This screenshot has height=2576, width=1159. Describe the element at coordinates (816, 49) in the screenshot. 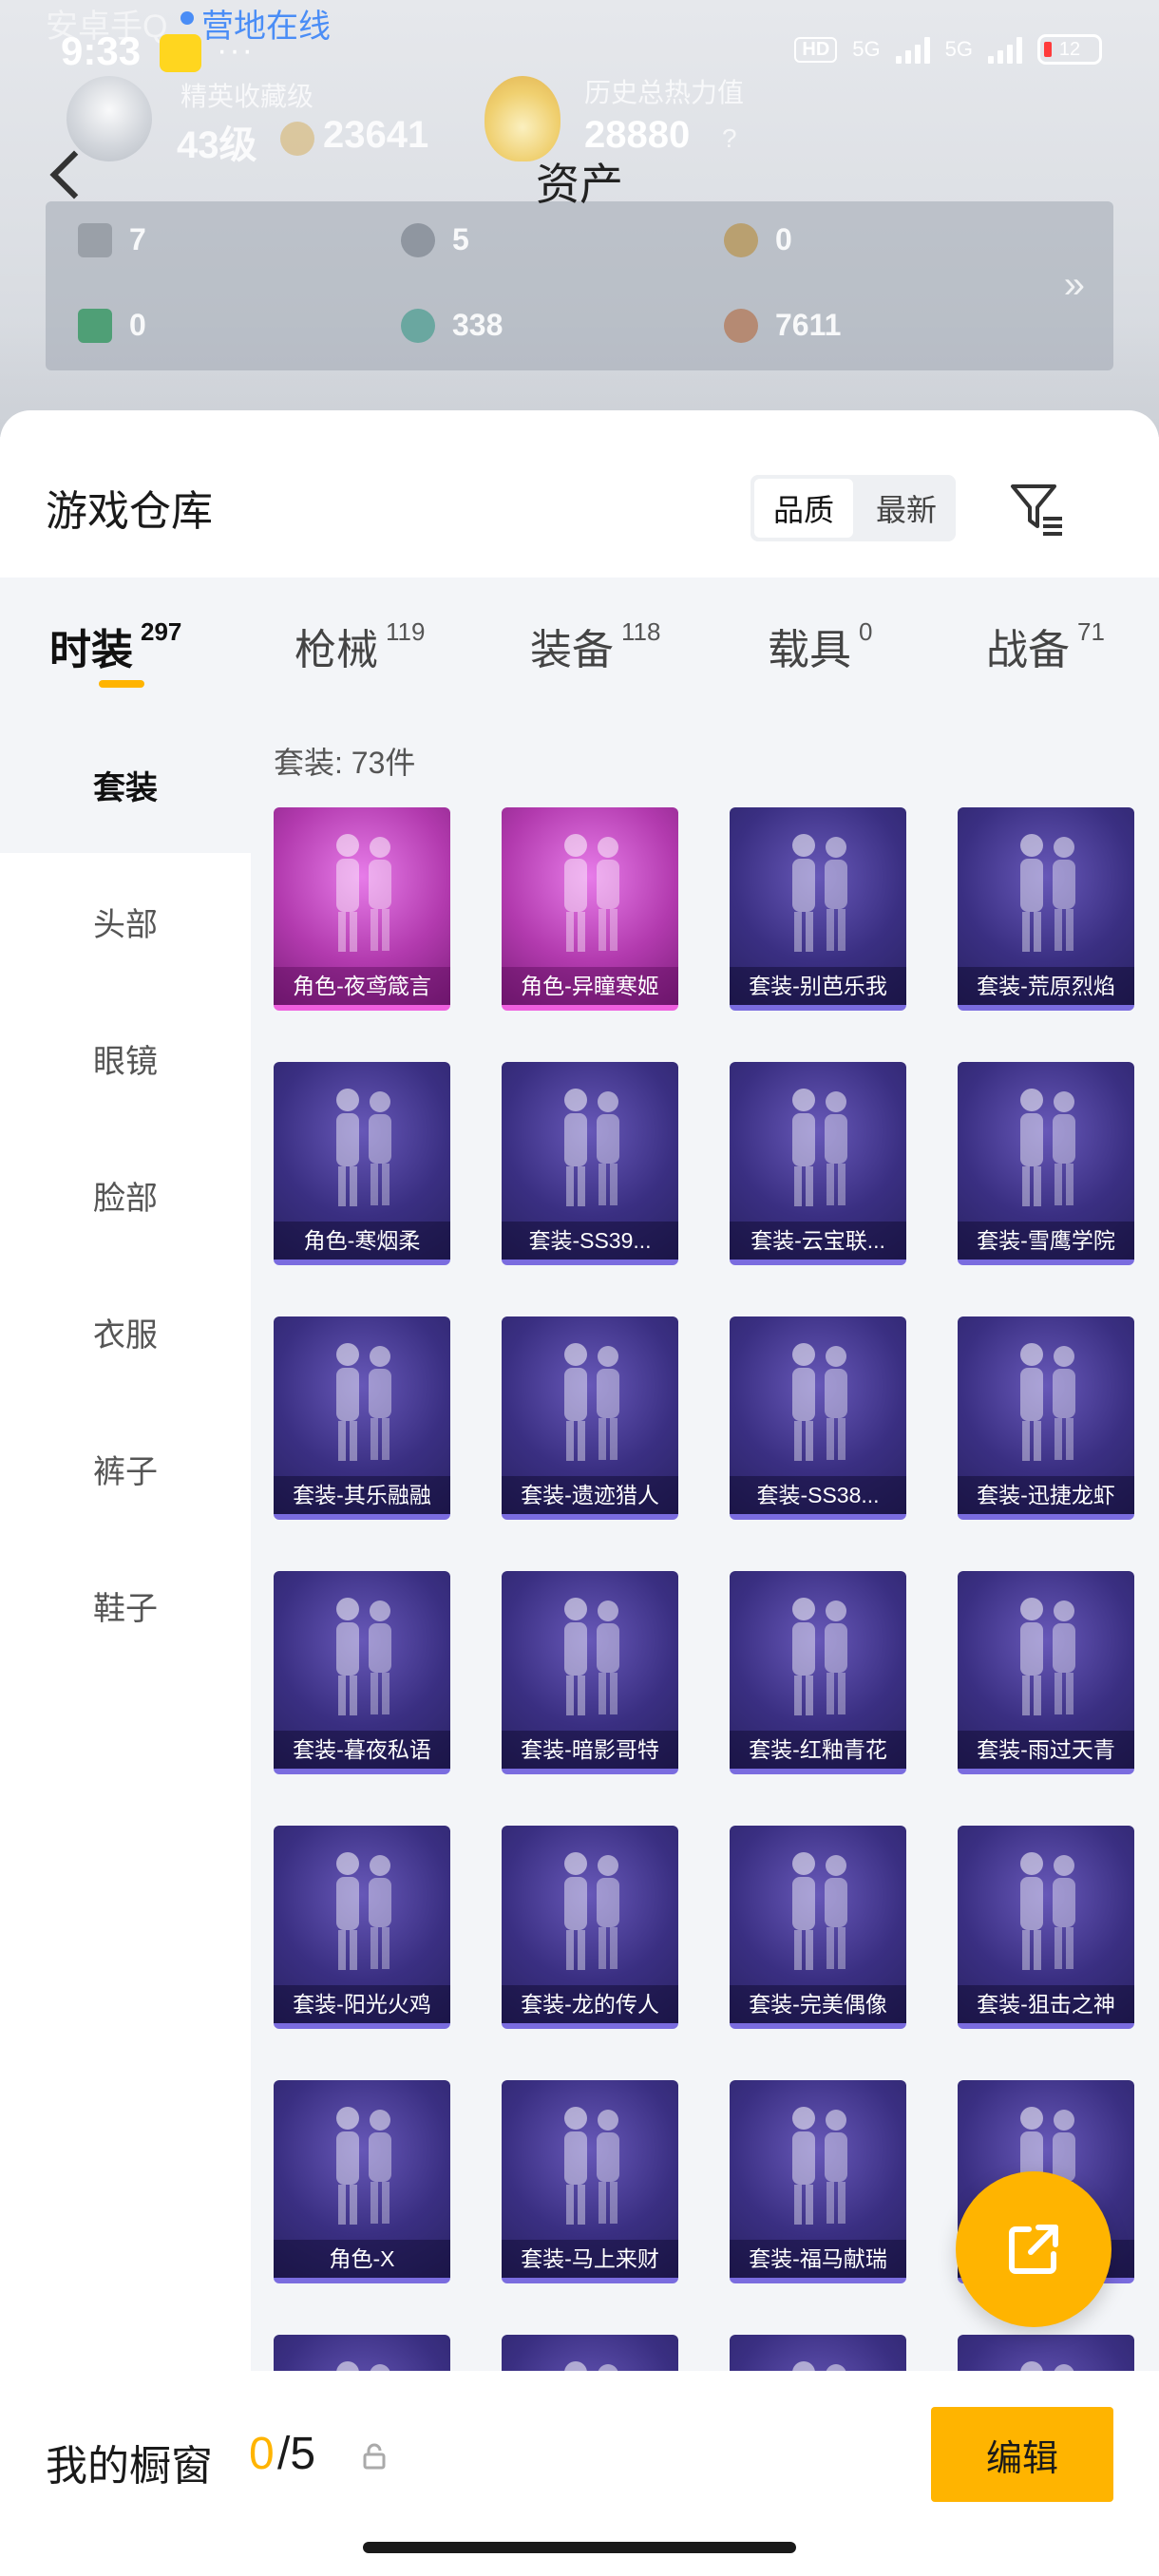

I see `hd-icon: HD` at that location.